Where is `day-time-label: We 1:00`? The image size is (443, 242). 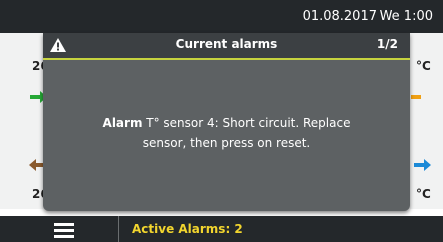 day-time-label: We 1:00 is located at coordinates (406, 16).